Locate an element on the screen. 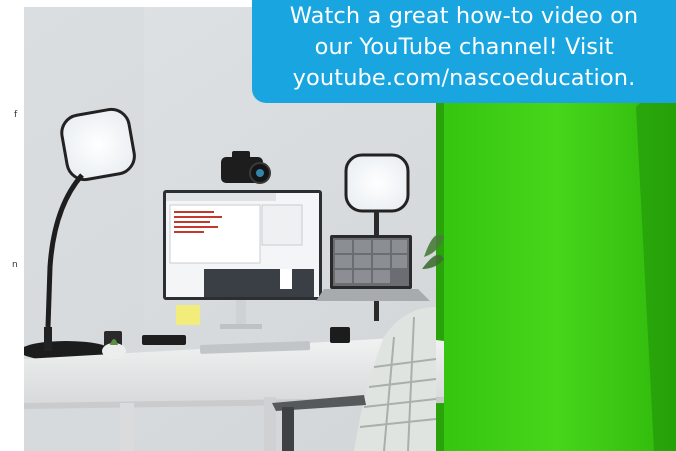 The image size is (676, 451). sticky-note is located at coordinates (188, 315).